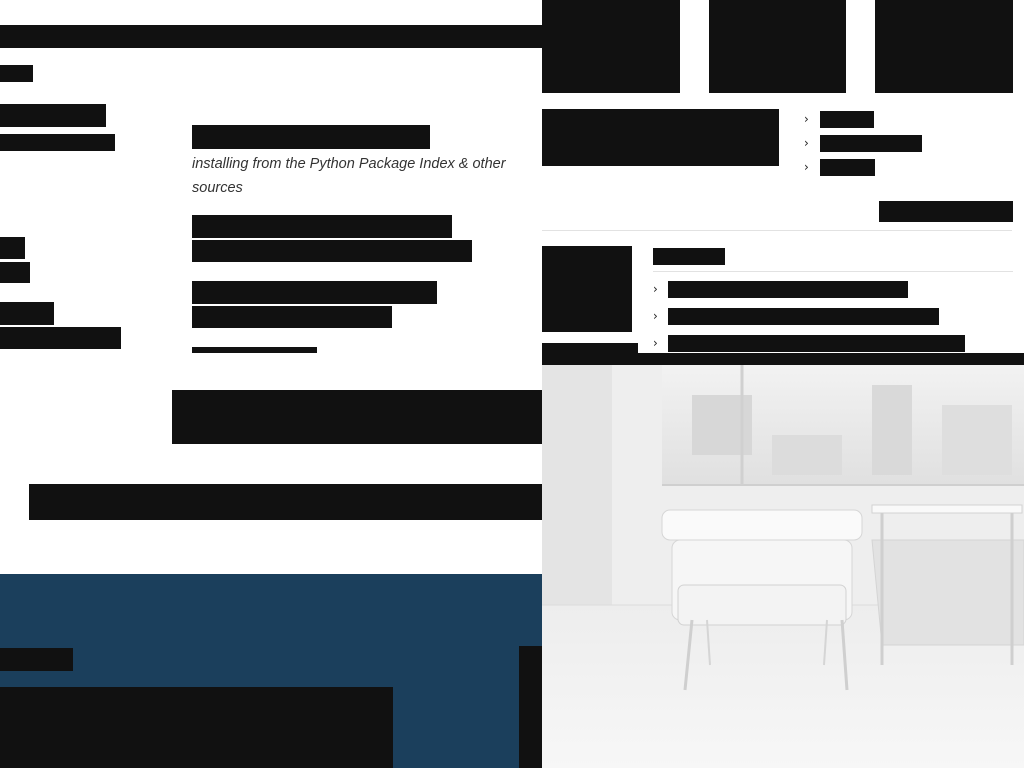 The height and width of the screenshot is (768, 1024). What do you see at coordinates (946, 211) in the screenshot?
I see `section-label` at bounding box center [946, 211].